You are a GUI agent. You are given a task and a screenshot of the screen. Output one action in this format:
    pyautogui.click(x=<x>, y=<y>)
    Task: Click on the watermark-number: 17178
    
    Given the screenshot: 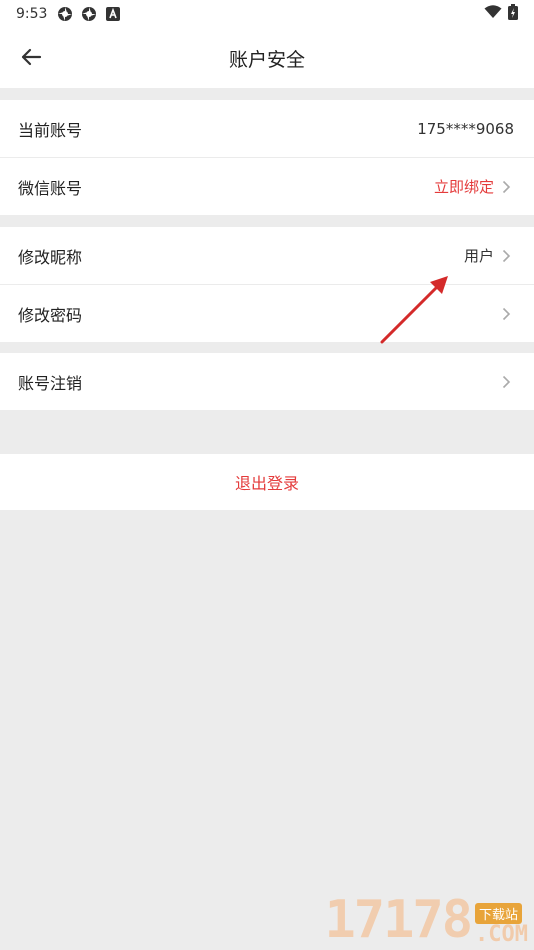 What is the action you would take?
    pyautogui.click(x=398, y=920)
    